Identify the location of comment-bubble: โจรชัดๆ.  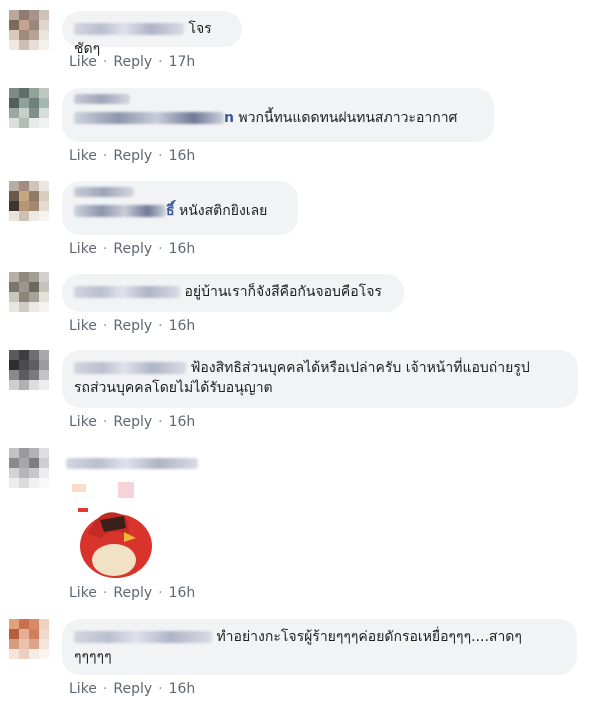
(152, 34).